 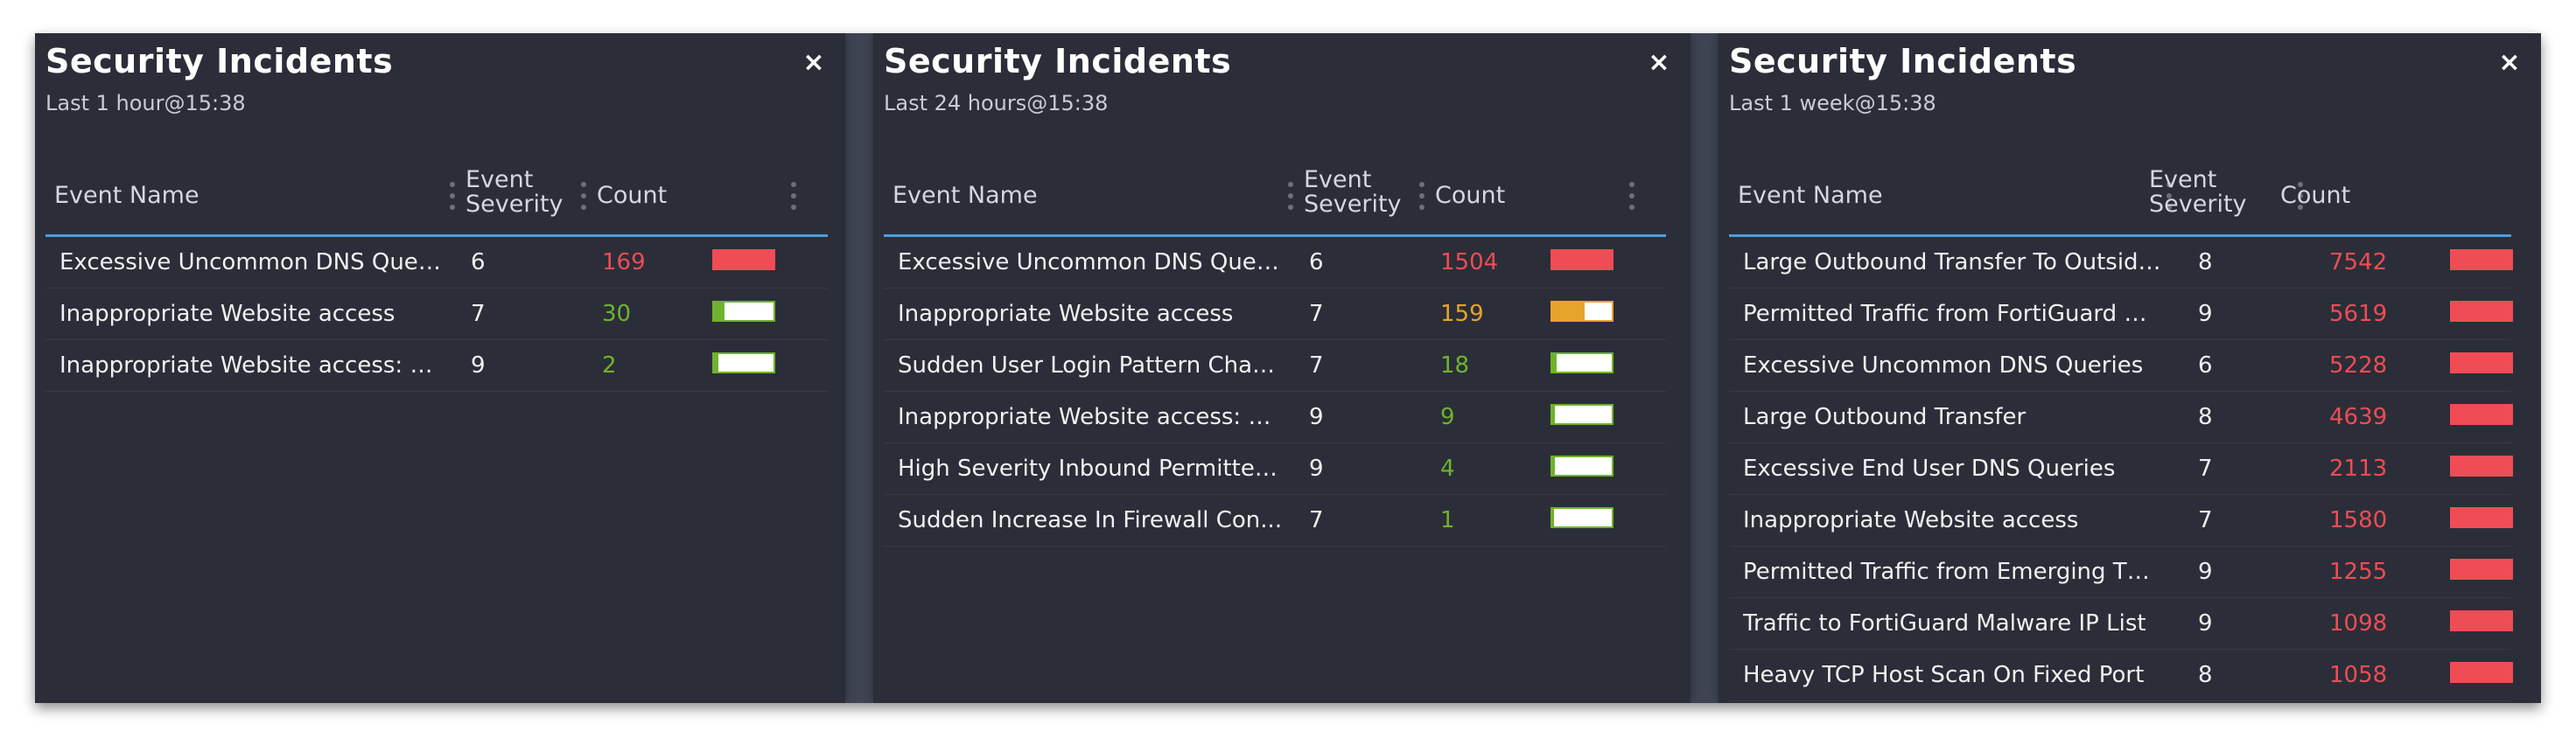 I want to click on table-row: Large Outbound Transfer 8 4639, so click(x=2121, y=417).